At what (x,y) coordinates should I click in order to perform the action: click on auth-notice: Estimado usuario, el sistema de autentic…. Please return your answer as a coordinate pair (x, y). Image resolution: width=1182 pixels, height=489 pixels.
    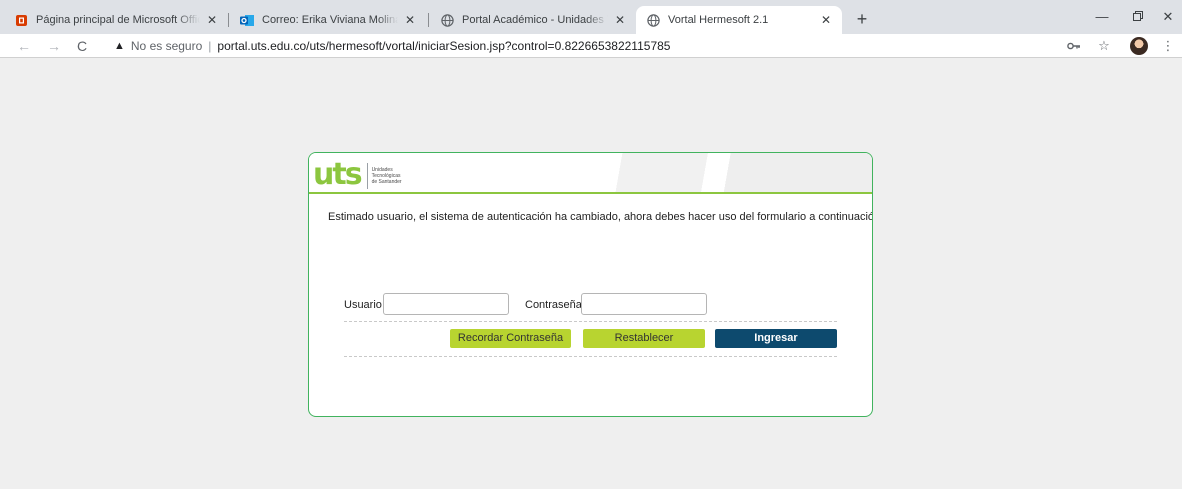
    Looking at the image, I should click on (600, 217).